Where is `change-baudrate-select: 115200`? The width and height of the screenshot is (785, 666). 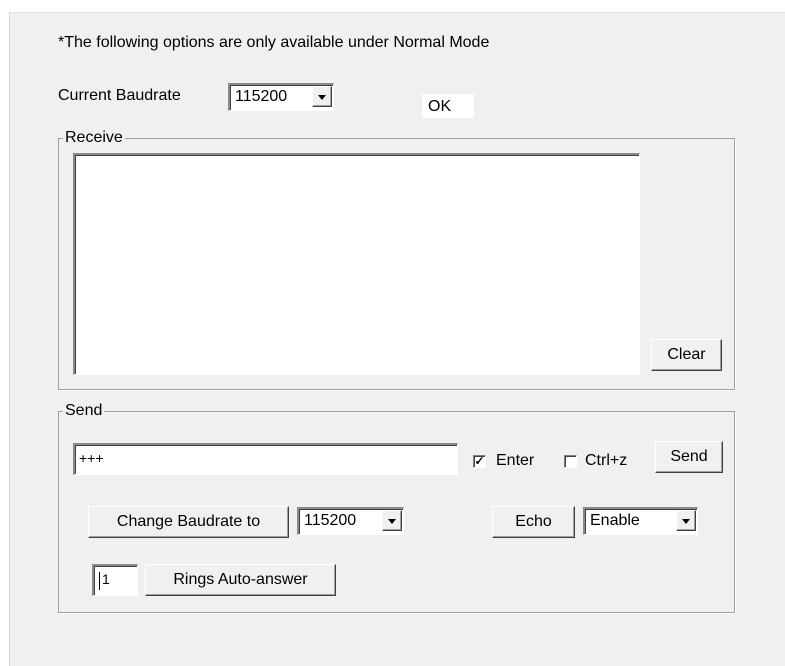
change-baudrate-select: 115200 is located at coordinates (350, 521).